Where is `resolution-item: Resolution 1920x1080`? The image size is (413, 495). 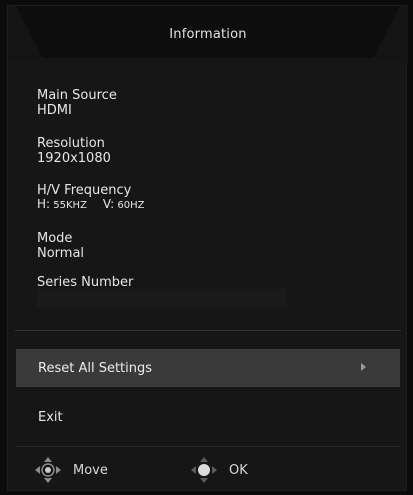 resolution-item: Resolution 1920x1080 is located at coordinates (74, 151).